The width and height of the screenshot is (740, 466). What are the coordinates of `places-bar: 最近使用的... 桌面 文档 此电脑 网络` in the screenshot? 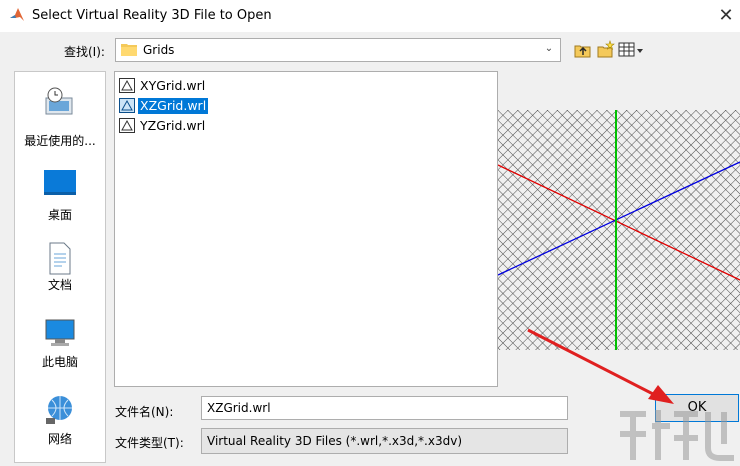 It's located at (60, 267).